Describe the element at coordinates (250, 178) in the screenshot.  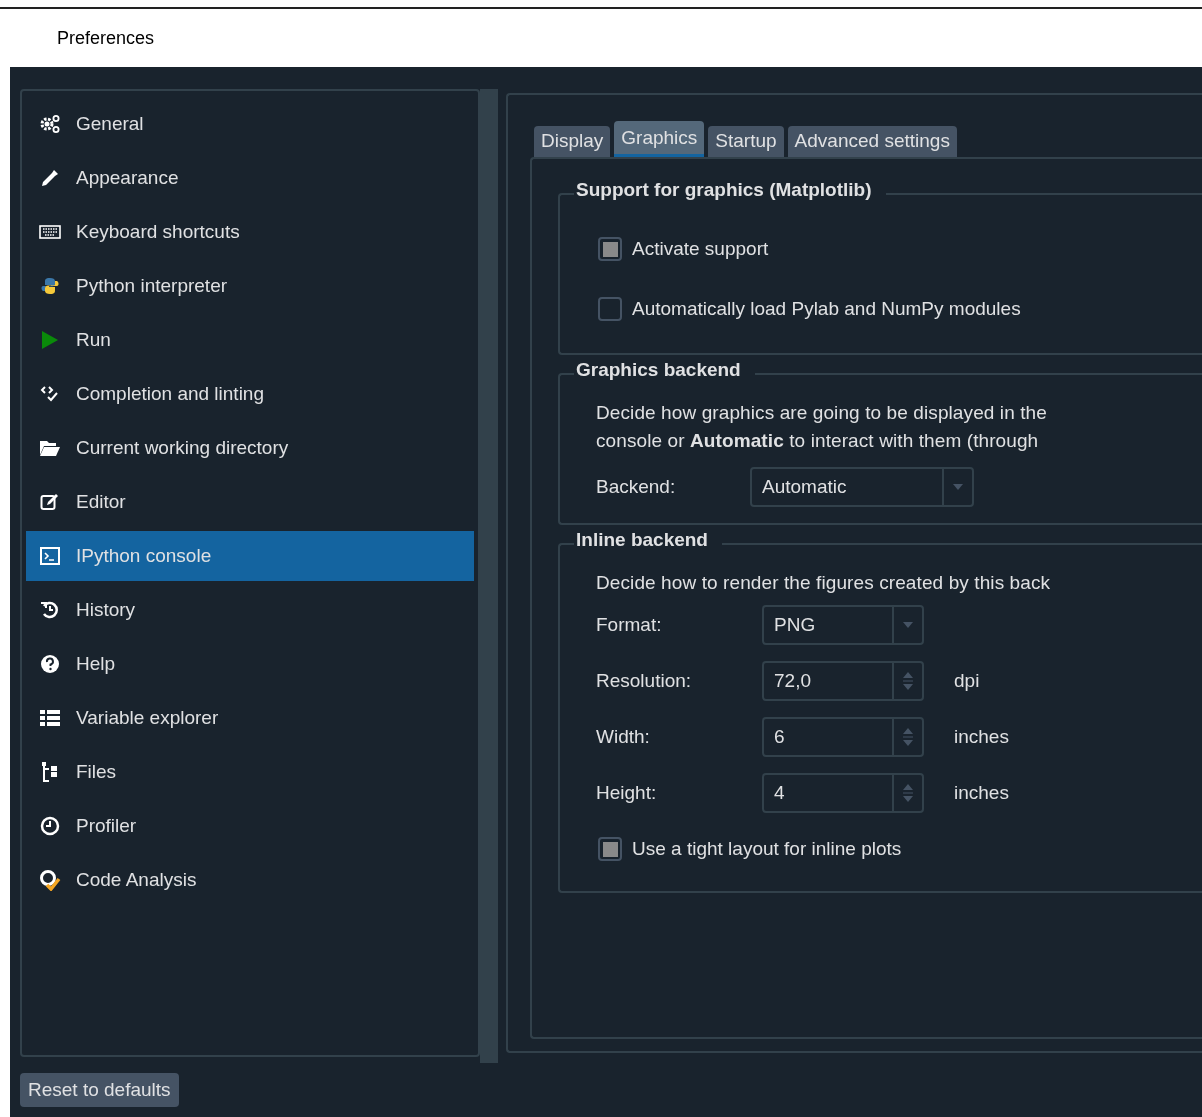
I see `sidebar-item: Appearance` at that location.